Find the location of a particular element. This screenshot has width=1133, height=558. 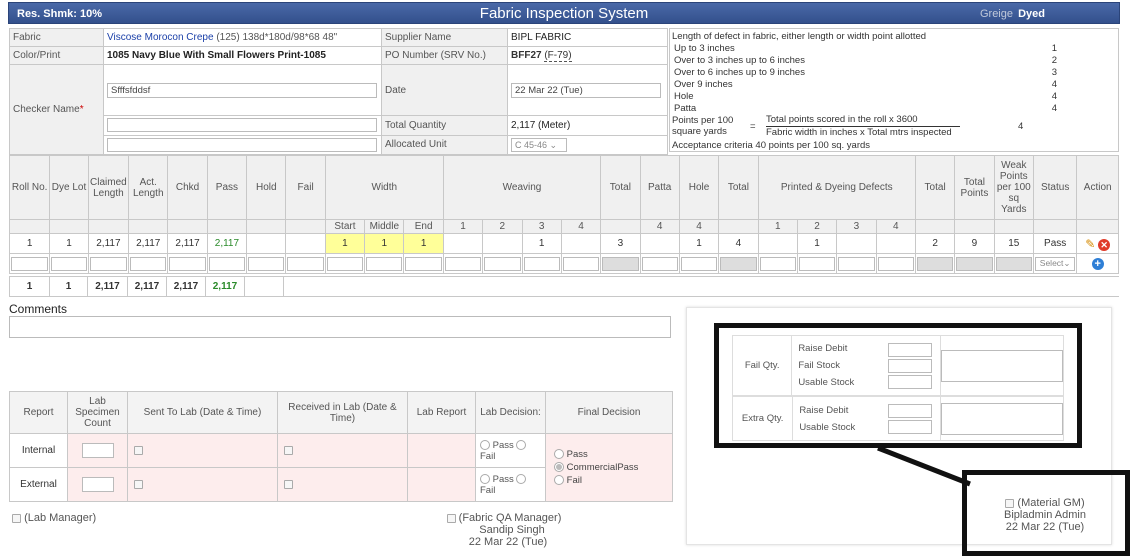

internal-received-checkbox is located at coordinates (288, 450).